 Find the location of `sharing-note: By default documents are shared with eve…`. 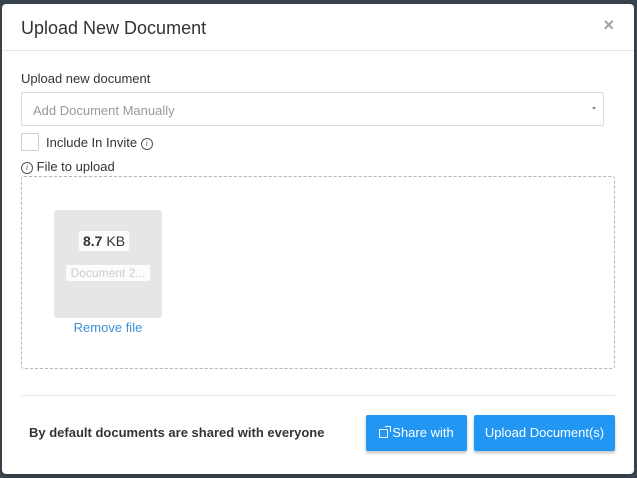

sharing-note: By default documents are shared with eve… is located at coordinates (177, 432).